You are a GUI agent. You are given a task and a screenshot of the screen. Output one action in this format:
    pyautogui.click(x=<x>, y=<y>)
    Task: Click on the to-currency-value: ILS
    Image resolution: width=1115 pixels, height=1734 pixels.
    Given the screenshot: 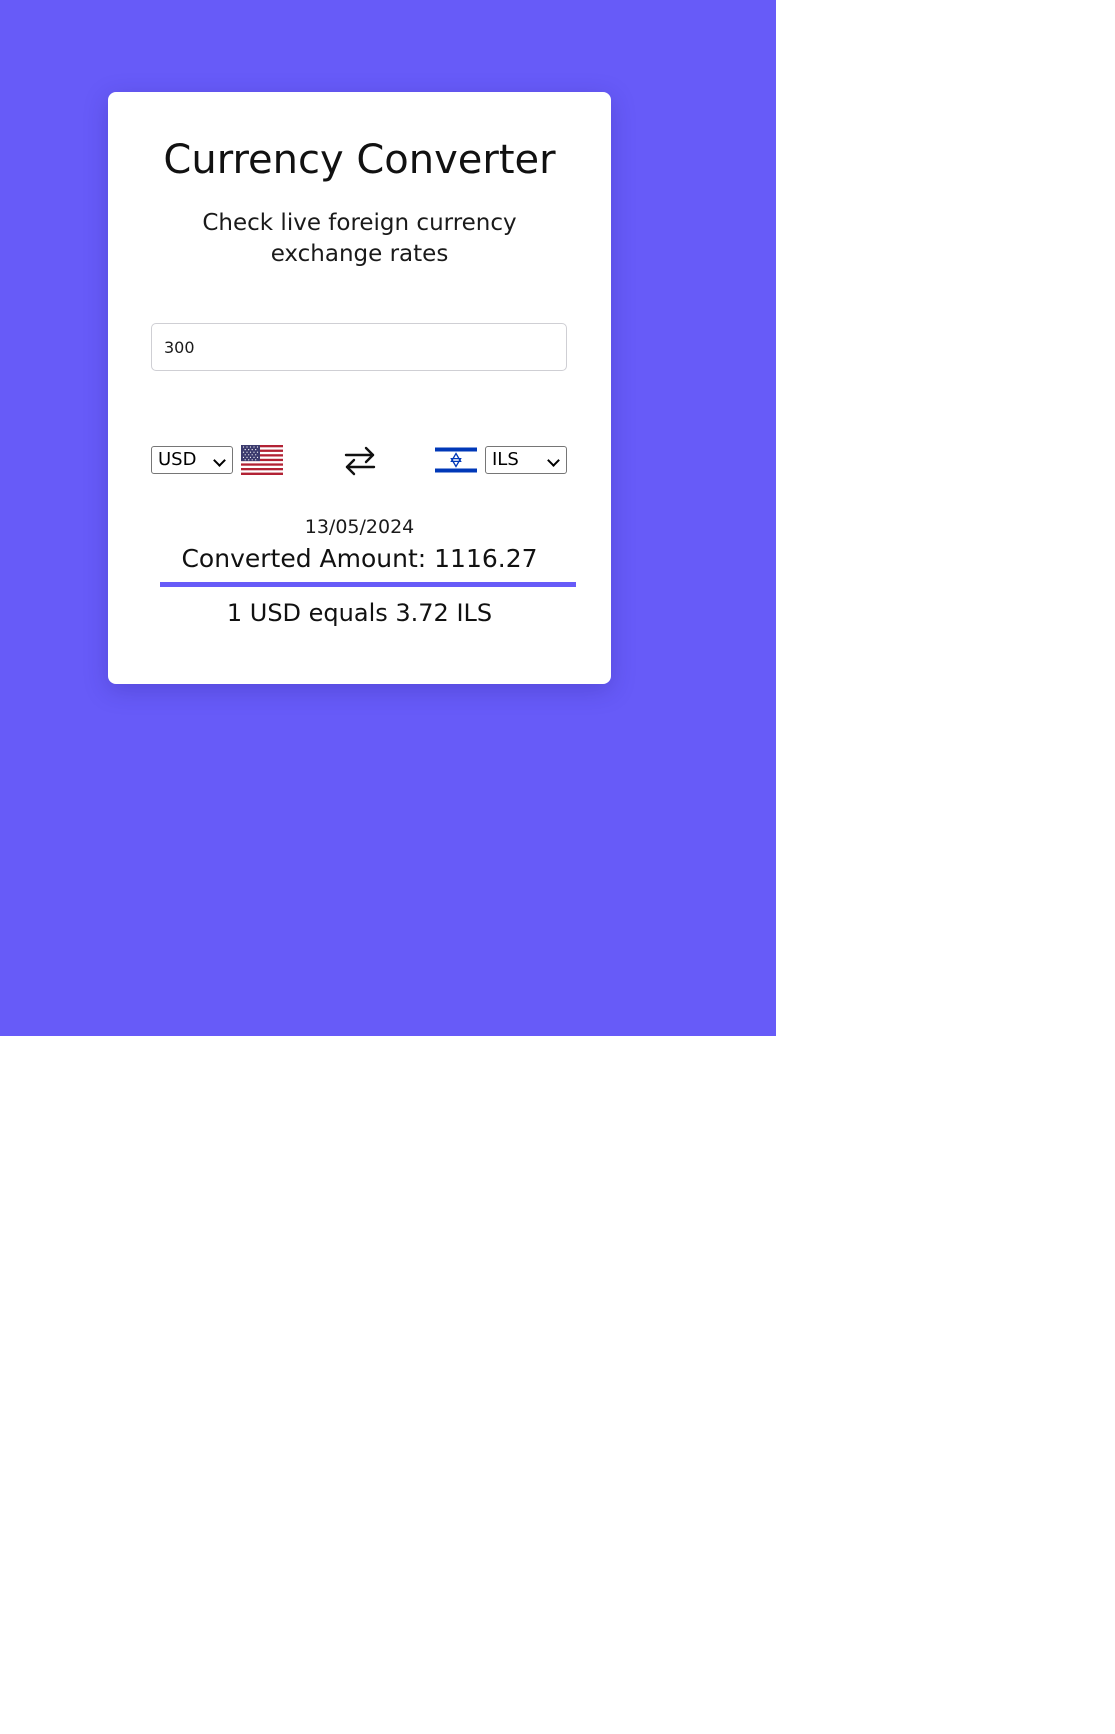 What is the action you would take?
    pyautogui.click(x=505, y=459)
    